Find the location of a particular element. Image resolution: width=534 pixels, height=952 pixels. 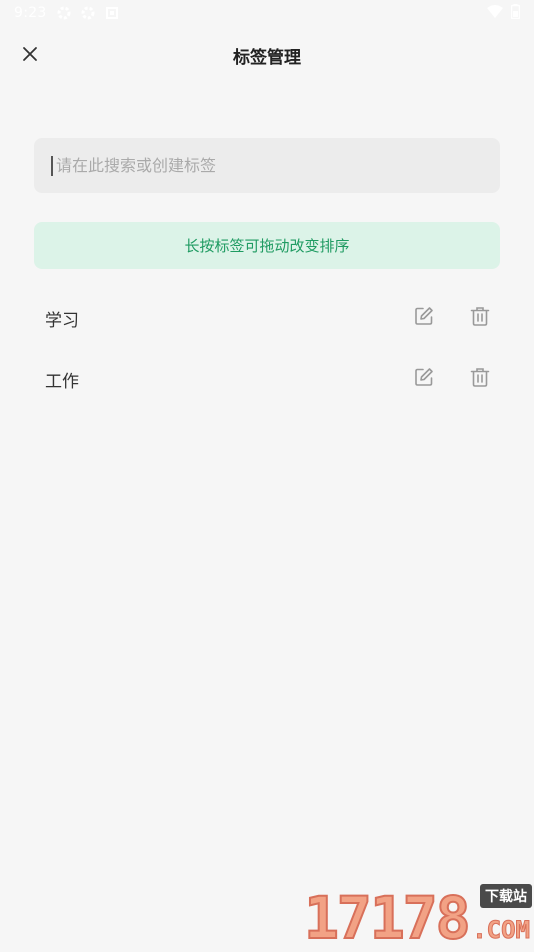

battery-icon is located at coordinates (515, 13).